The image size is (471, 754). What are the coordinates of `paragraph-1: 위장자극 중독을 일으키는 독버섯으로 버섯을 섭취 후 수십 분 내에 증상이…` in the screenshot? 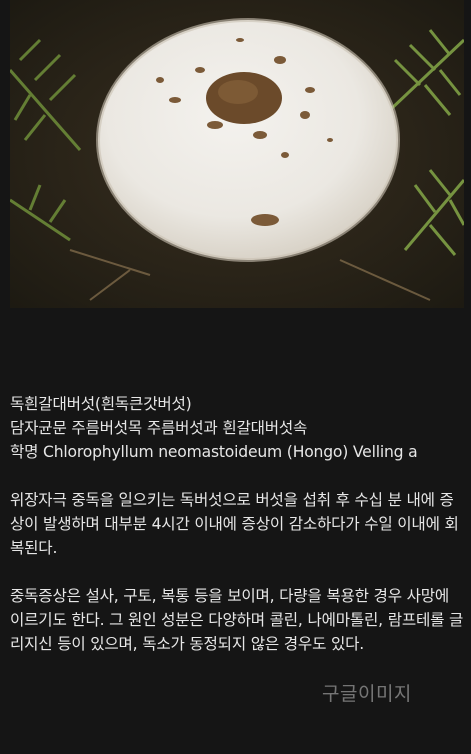 It's located at (237, 524).